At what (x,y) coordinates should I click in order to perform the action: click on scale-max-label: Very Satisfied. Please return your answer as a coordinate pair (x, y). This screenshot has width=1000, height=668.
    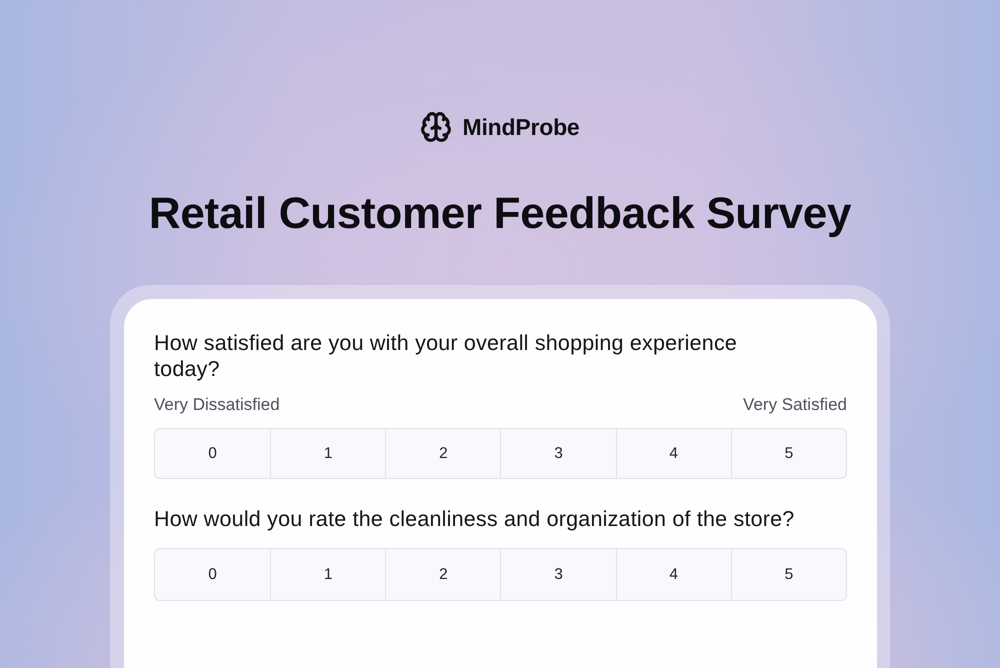
    Looking at the image, I should click on (795, 405).